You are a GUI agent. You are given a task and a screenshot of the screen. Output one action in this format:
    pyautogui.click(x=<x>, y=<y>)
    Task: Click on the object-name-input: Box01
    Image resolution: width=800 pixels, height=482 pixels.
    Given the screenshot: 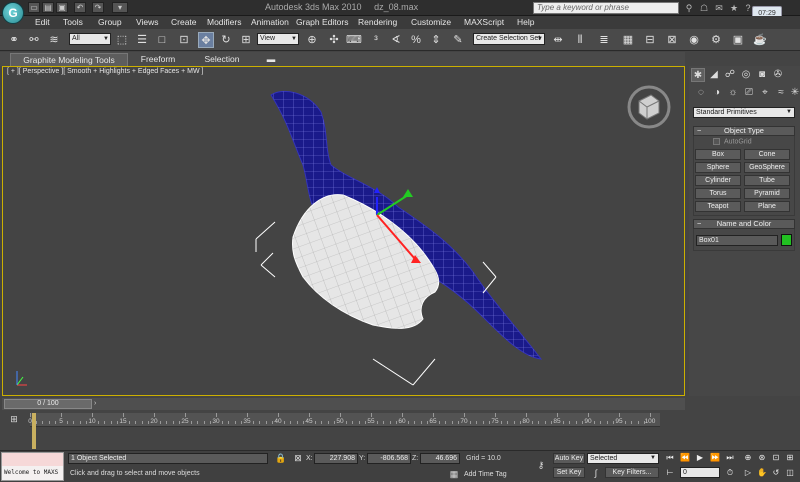 What is the action you would take?
    pyautogui.click(x=737, y=240)
    